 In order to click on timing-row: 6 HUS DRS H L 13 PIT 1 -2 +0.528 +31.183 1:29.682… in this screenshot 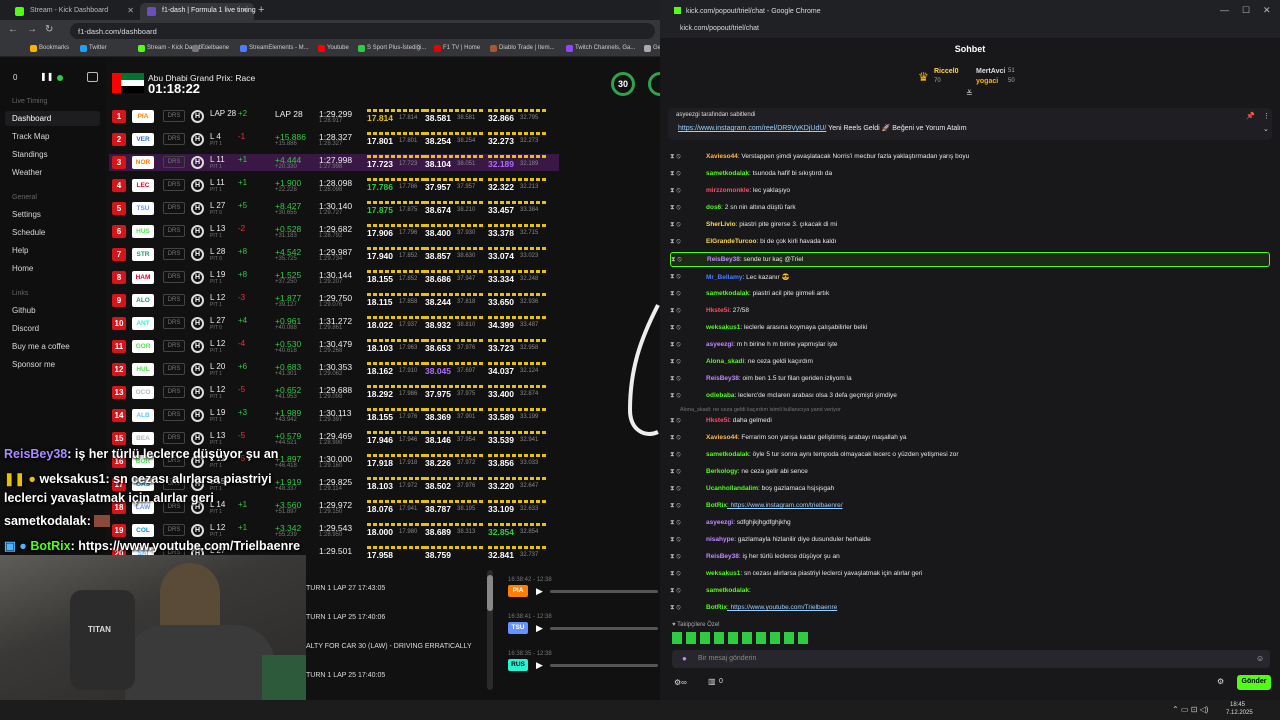, I will do `click(334, 231)`.